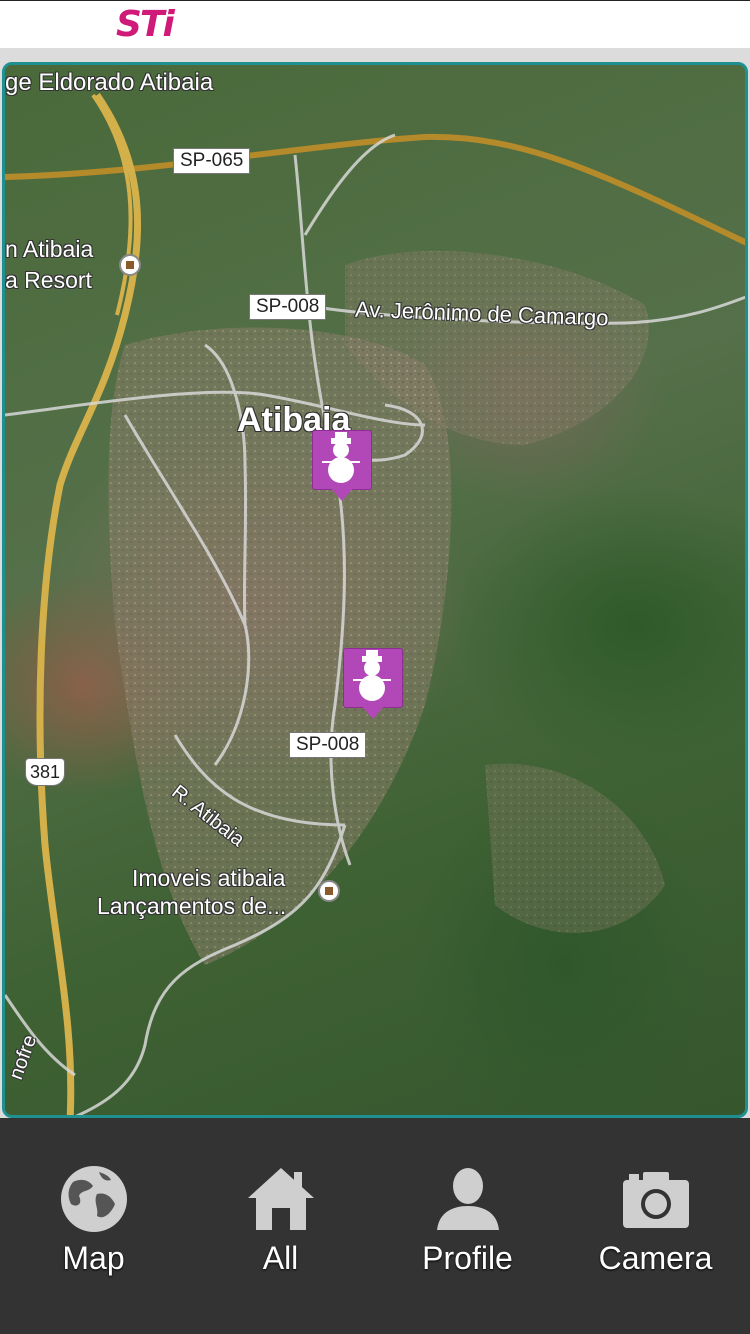  I want to click on place-label-resort-line1: n Atibaia, so click(49, 249).